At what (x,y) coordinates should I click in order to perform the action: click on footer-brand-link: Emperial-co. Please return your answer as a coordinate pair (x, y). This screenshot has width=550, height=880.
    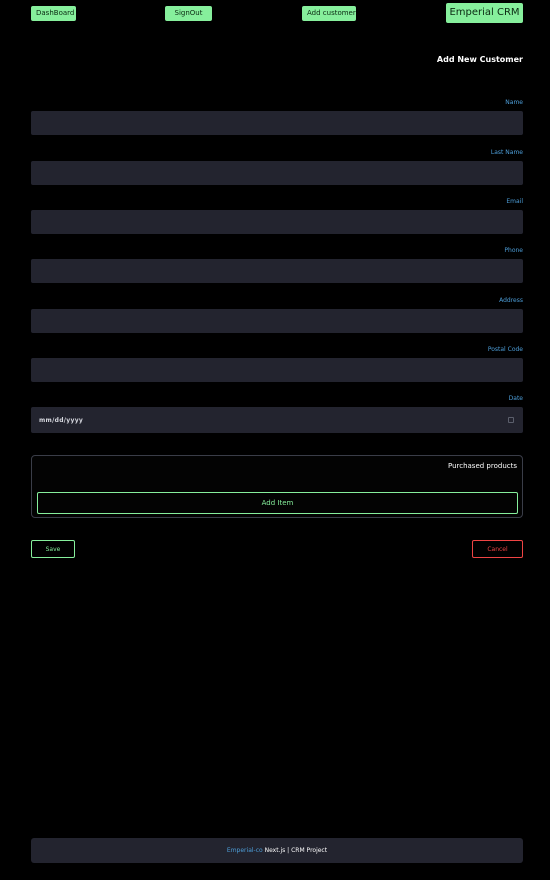
    Looking at the image, I should click on (245, 850).